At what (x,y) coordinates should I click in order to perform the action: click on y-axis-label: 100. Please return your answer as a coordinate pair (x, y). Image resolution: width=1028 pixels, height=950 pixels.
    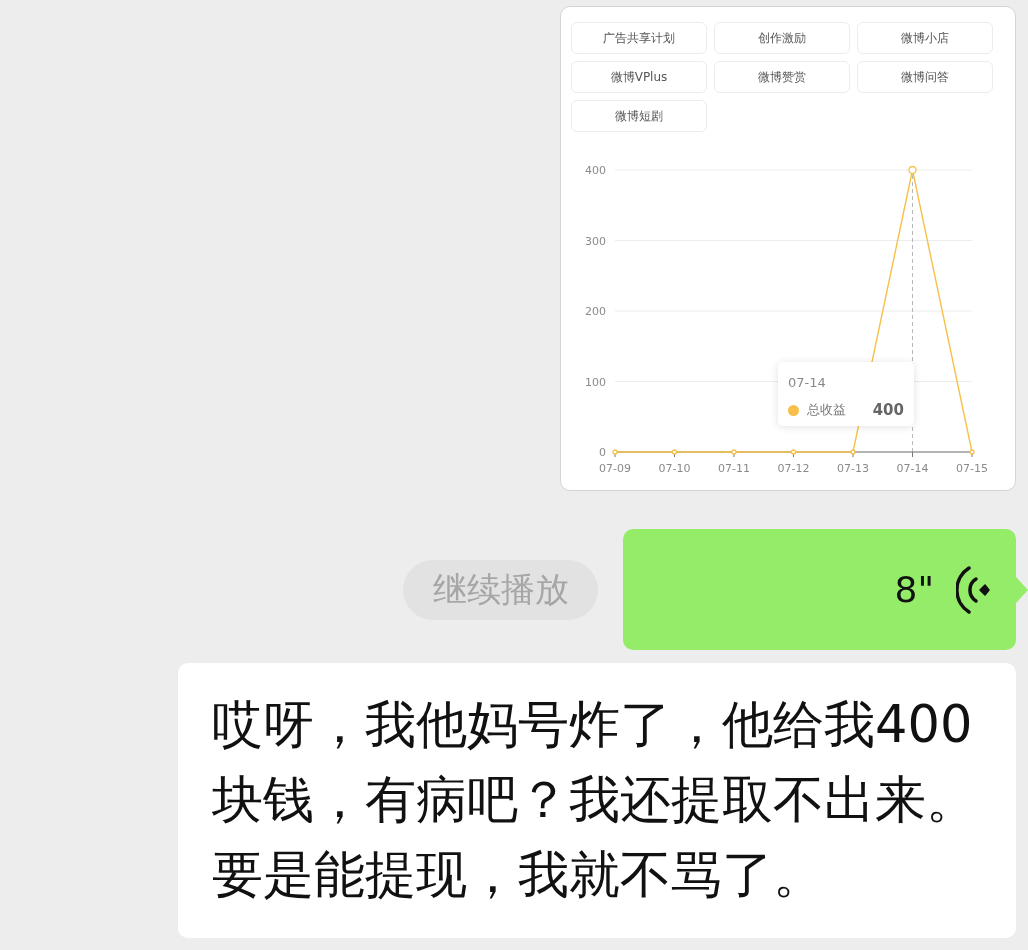
    Looking at the image, I should click on (595, 382).